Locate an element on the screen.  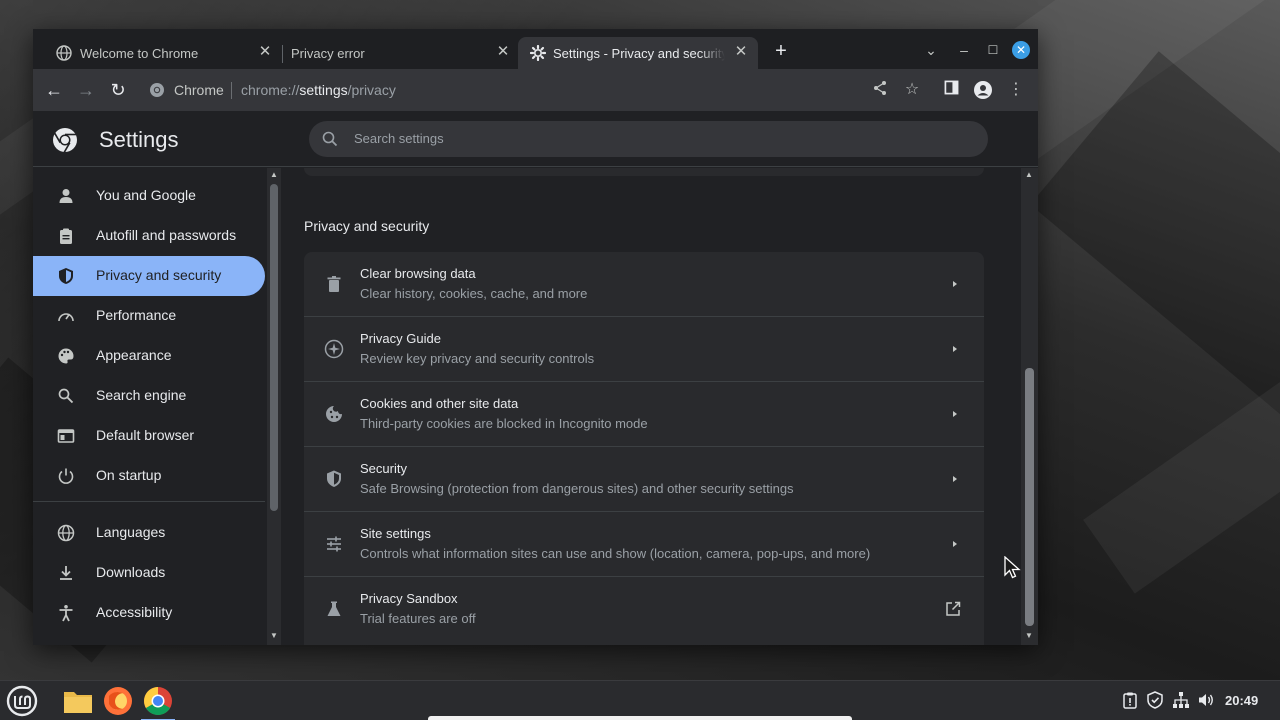
tab-title: Welcome to Chrome is located at coordinates (139, 53).